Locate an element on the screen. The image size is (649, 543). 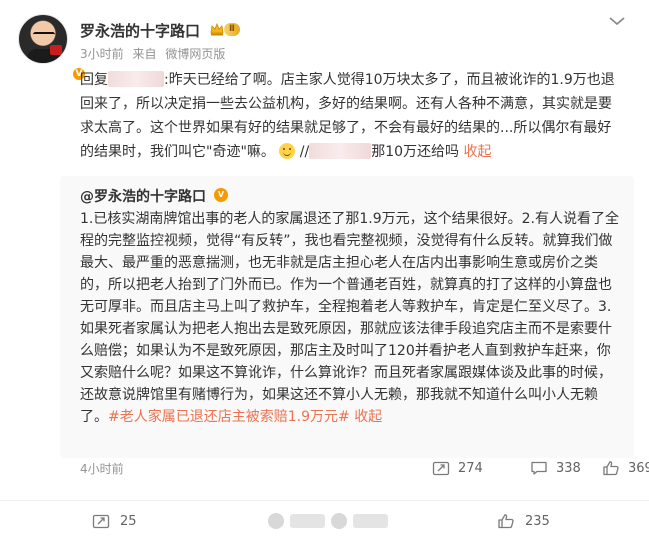
comment-button is located at coordinates (328, 521).